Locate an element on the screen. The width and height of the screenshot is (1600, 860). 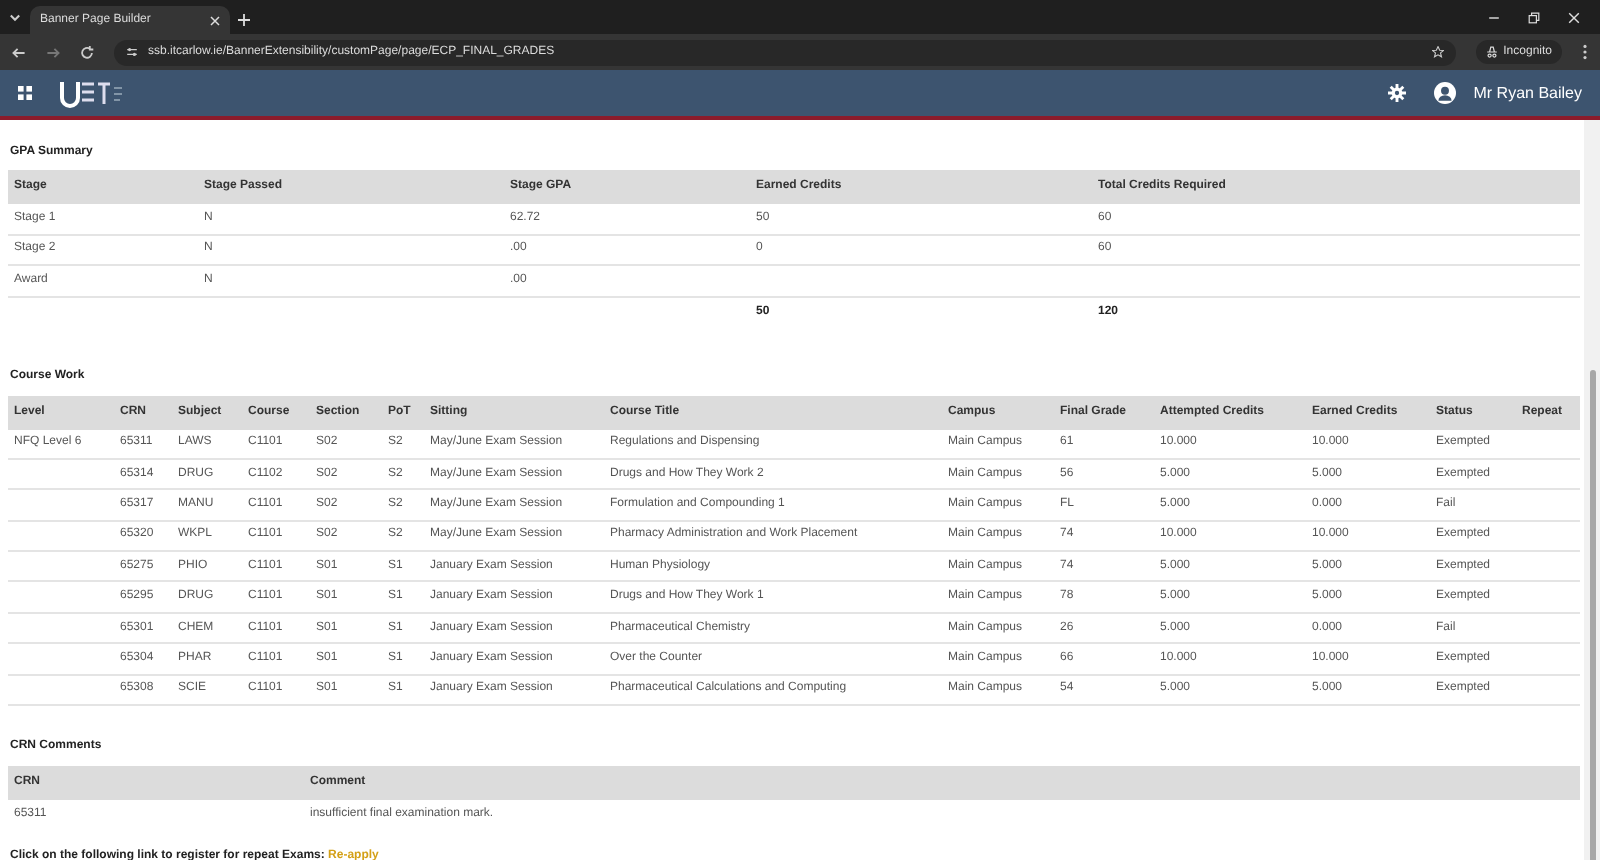
settings-icon is located at coordinates (1396, 93).